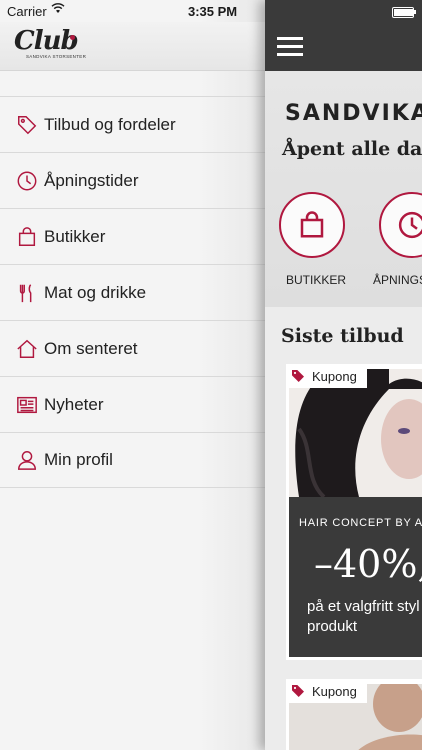  Describe the element at coordinates (27, 405) in the screenshot. I see `newspaper-icon` at that location.